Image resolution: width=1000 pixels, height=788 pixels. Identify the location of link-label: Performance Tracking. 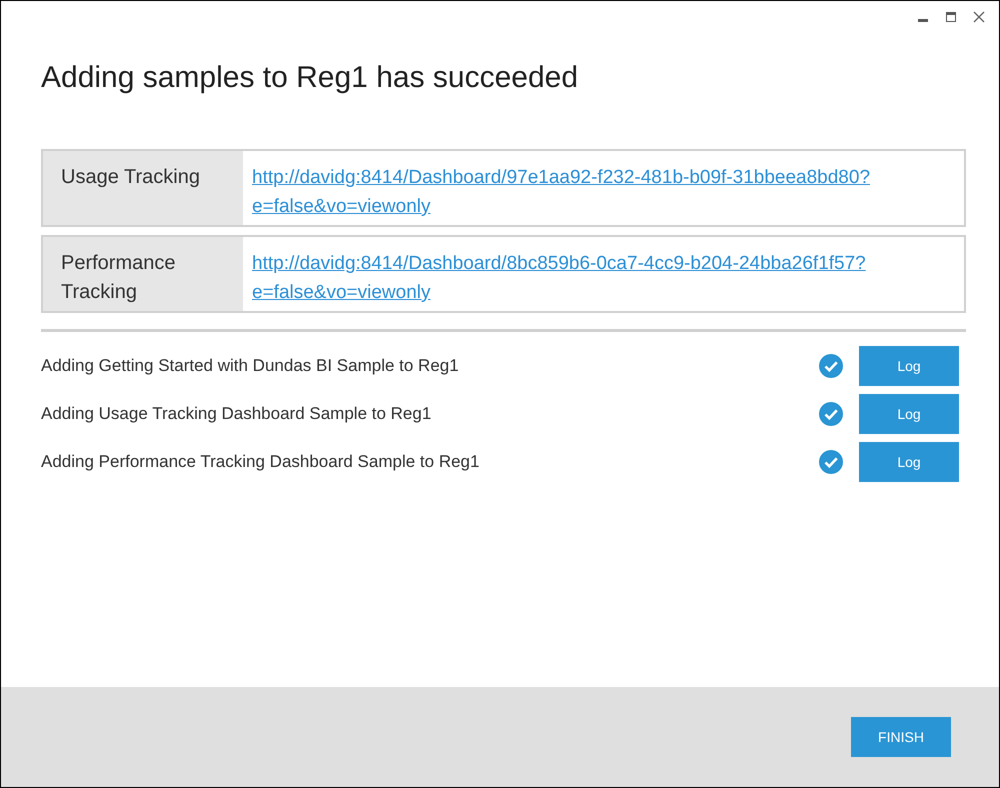
(143, 274).